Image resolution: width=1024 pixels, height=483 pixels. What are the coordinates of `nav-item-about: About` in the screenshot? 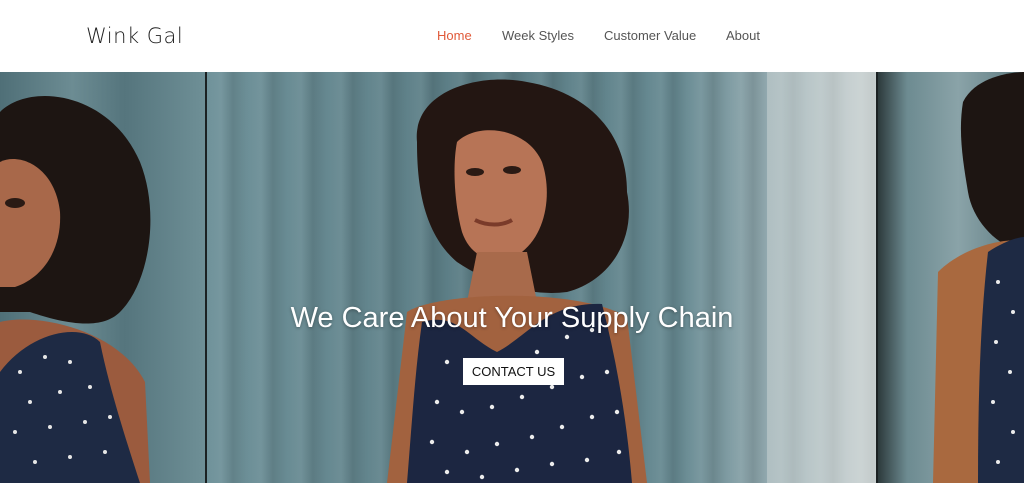 It's located at (743, 36).